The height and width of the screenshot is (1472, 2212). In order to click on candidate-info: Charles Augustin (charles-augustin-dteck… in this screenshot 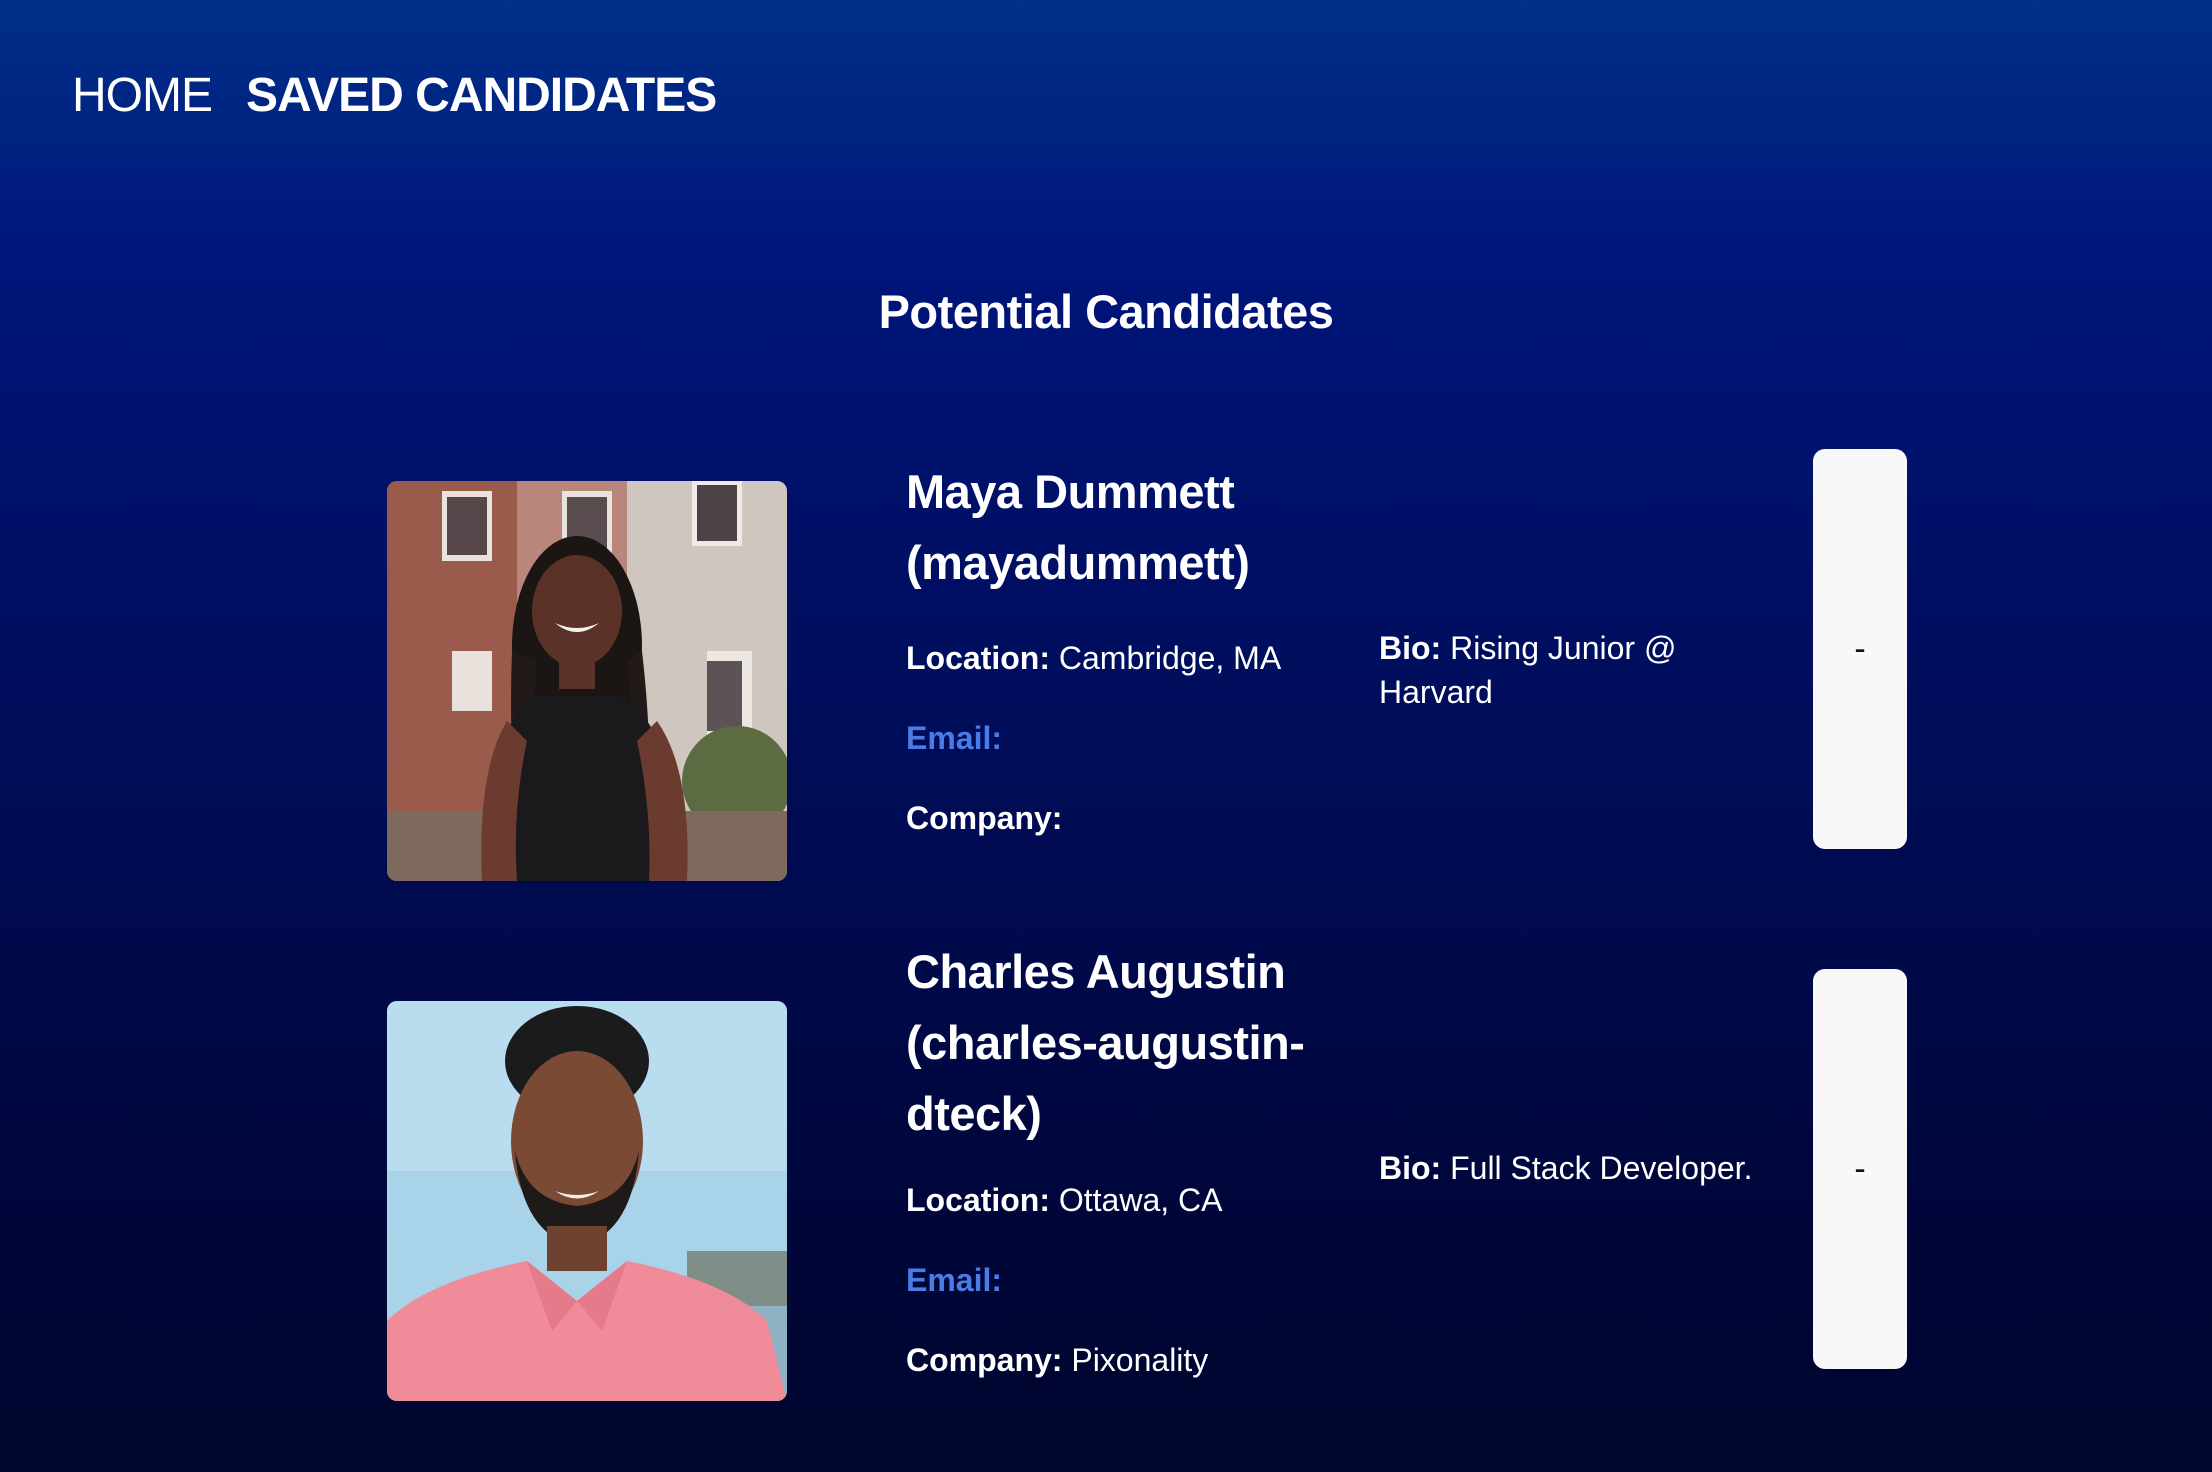, I will do `click(1126, 1159)`.